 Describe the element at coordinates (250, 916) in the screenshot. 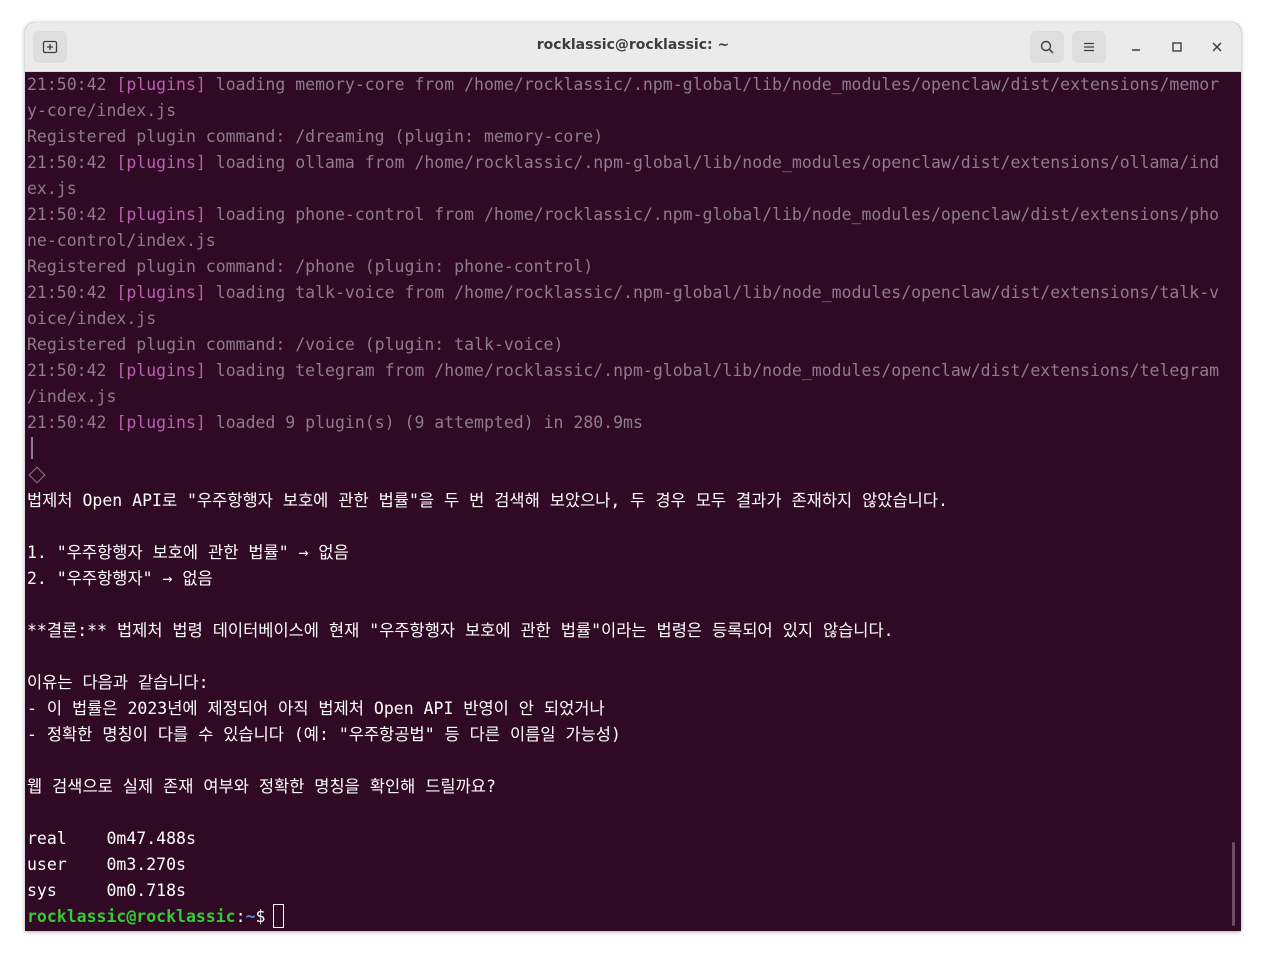

I see `prompt-path: ~` at that location.